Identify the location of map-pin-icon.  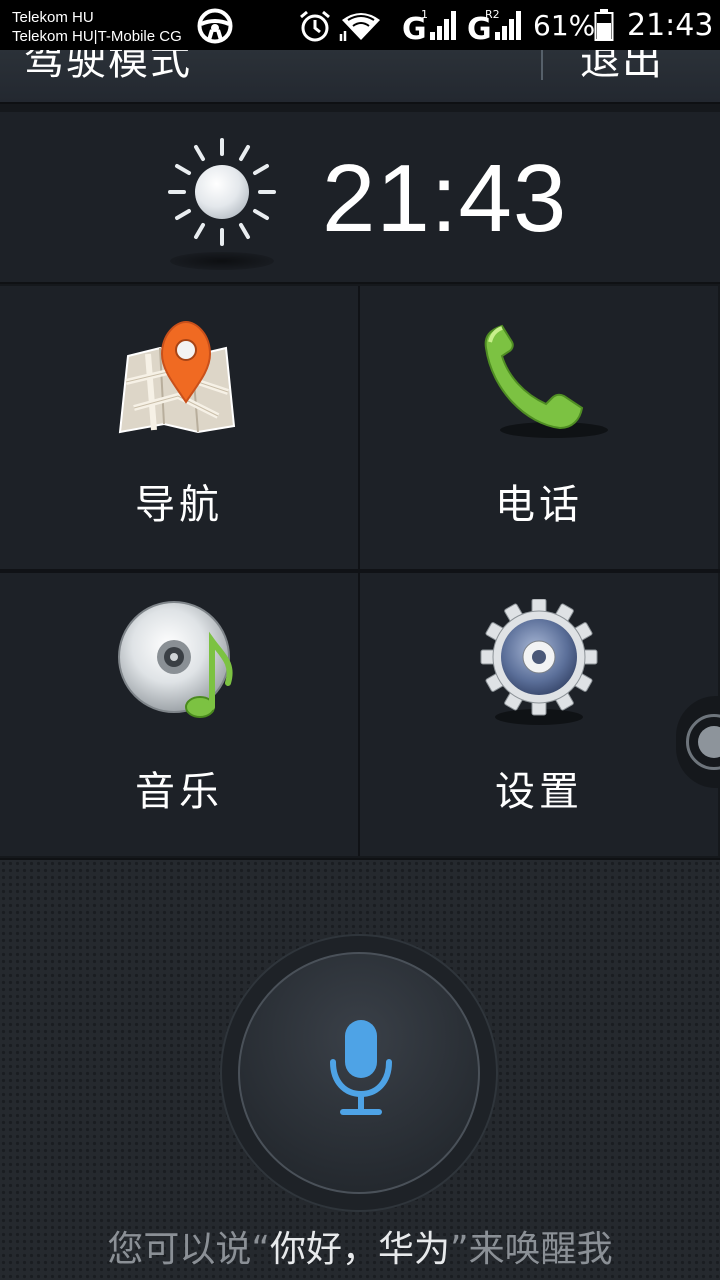
(177, 377).